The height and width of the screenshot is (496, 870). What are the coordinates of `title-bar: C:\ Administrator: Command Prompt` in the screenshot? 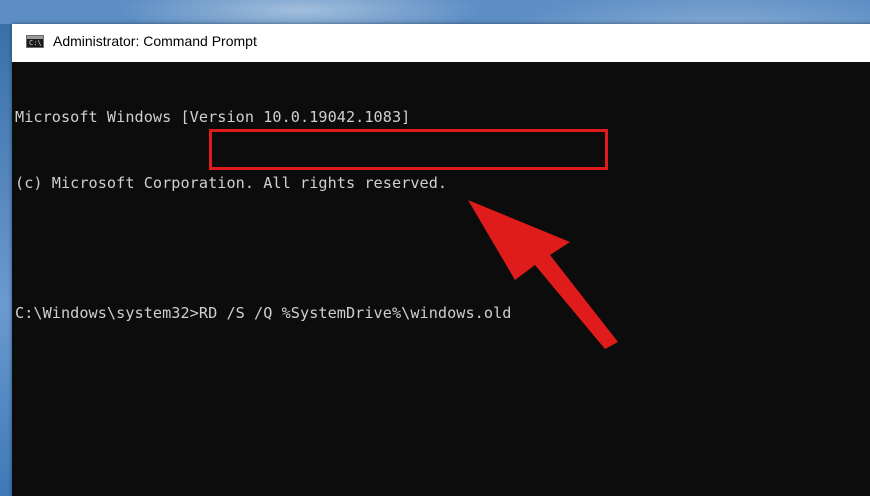 It's located at (441, 43).